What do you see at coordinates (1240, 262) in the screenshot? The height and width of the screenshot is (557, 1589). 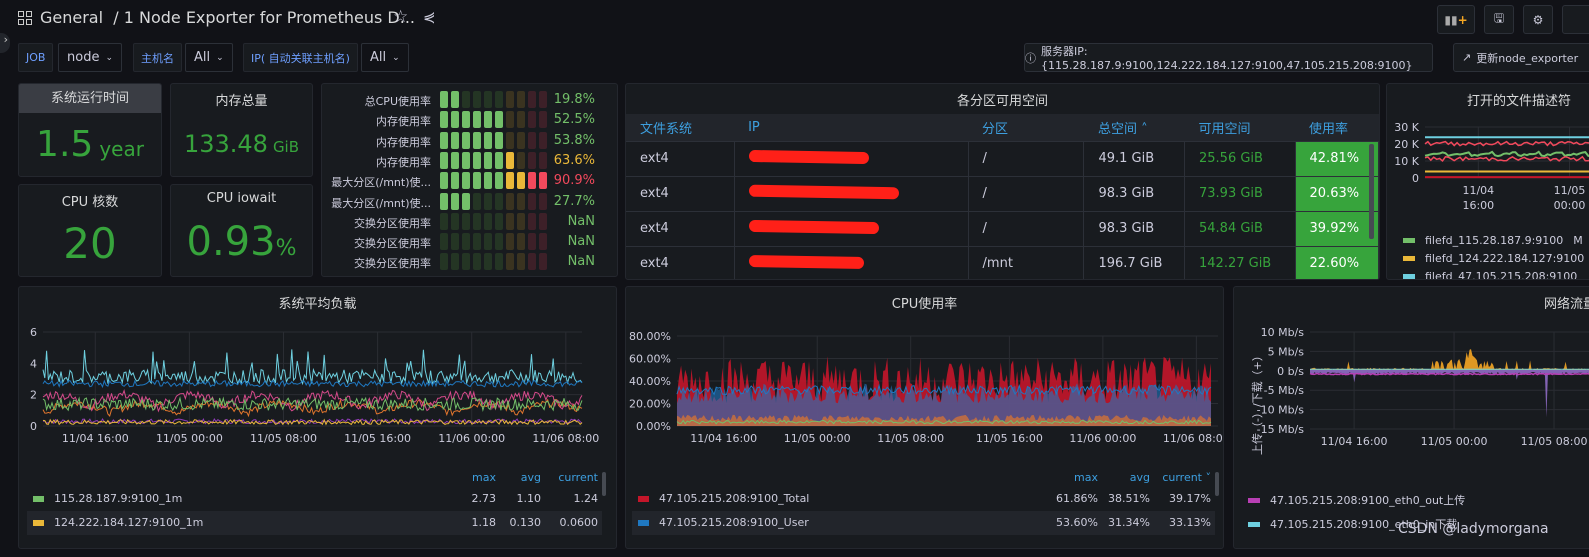 I see `table-cell: 142.27 GiB` at bounding box center [1240, 262].